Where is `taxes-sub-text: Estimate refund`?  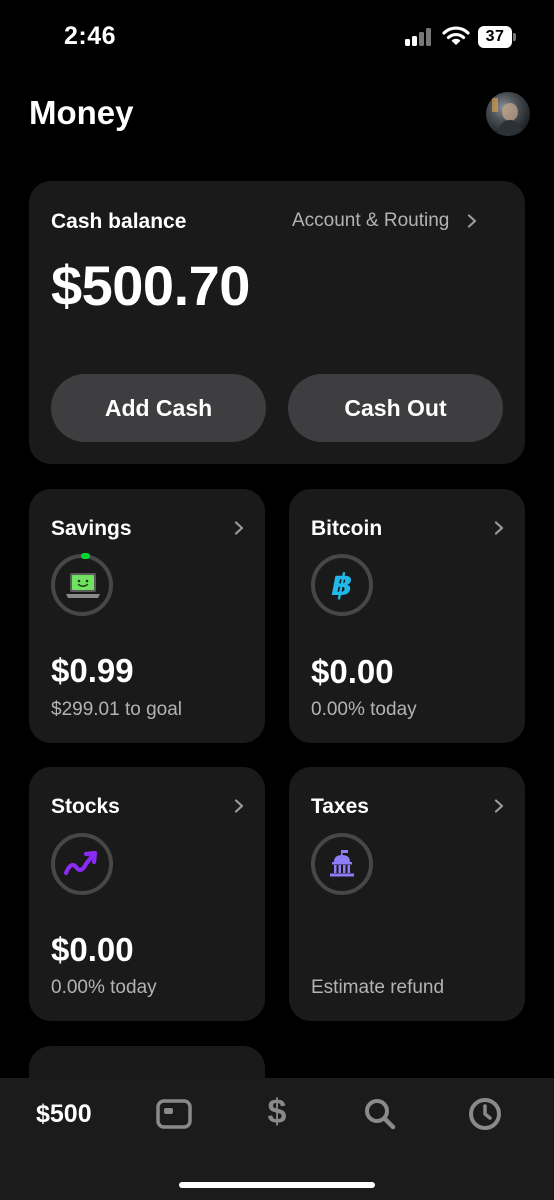 taxes-sub-text: Estimate refund is located at coordinates (378, 987).